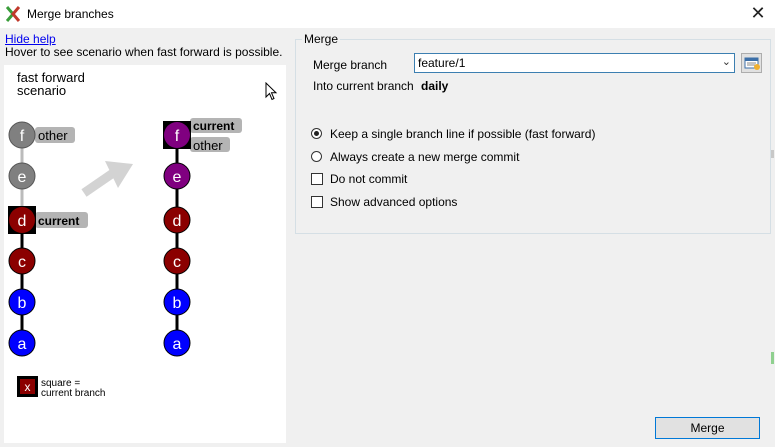 This screenshot has height=447, width=775. What do you see at coordinates (707, 428) in the screenshot?
I see `merge-button: Merge` at bounding box center [707, 428].